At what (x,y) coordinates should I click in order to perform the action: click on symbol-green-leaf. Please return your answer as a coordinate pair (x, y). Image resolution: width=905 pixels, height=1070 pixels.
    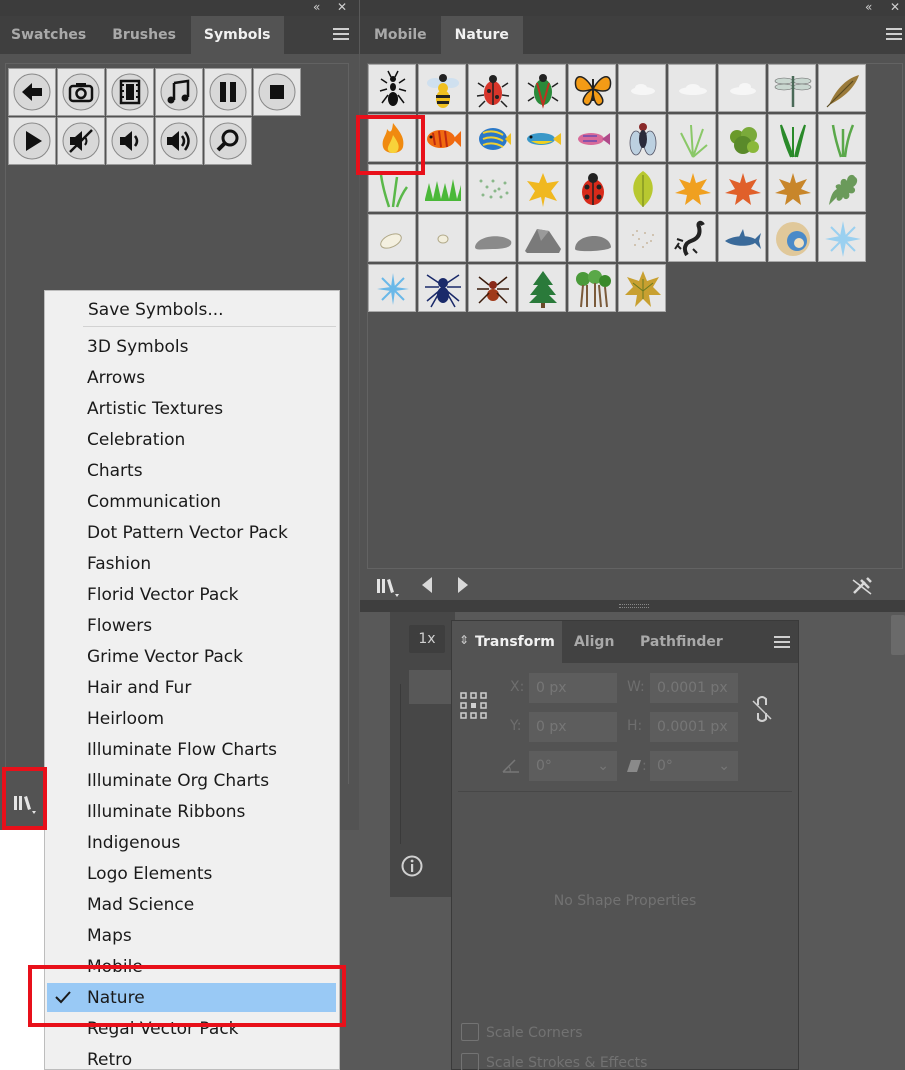
    Looking at the image, I should click on (642, 188).